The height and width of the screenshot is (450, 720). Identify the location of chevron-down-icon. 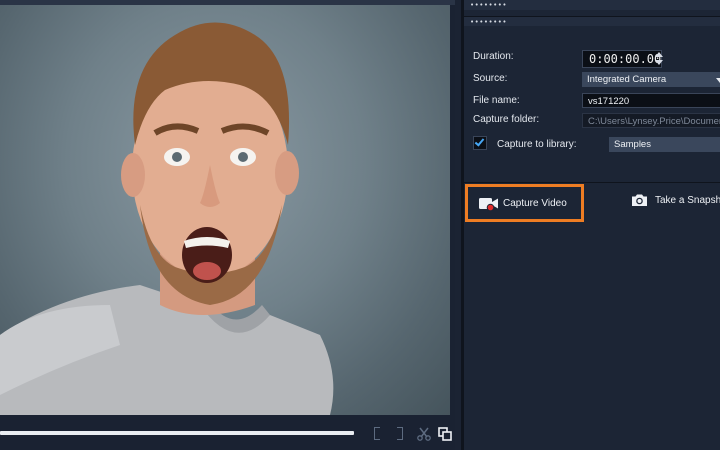
(718, 80).